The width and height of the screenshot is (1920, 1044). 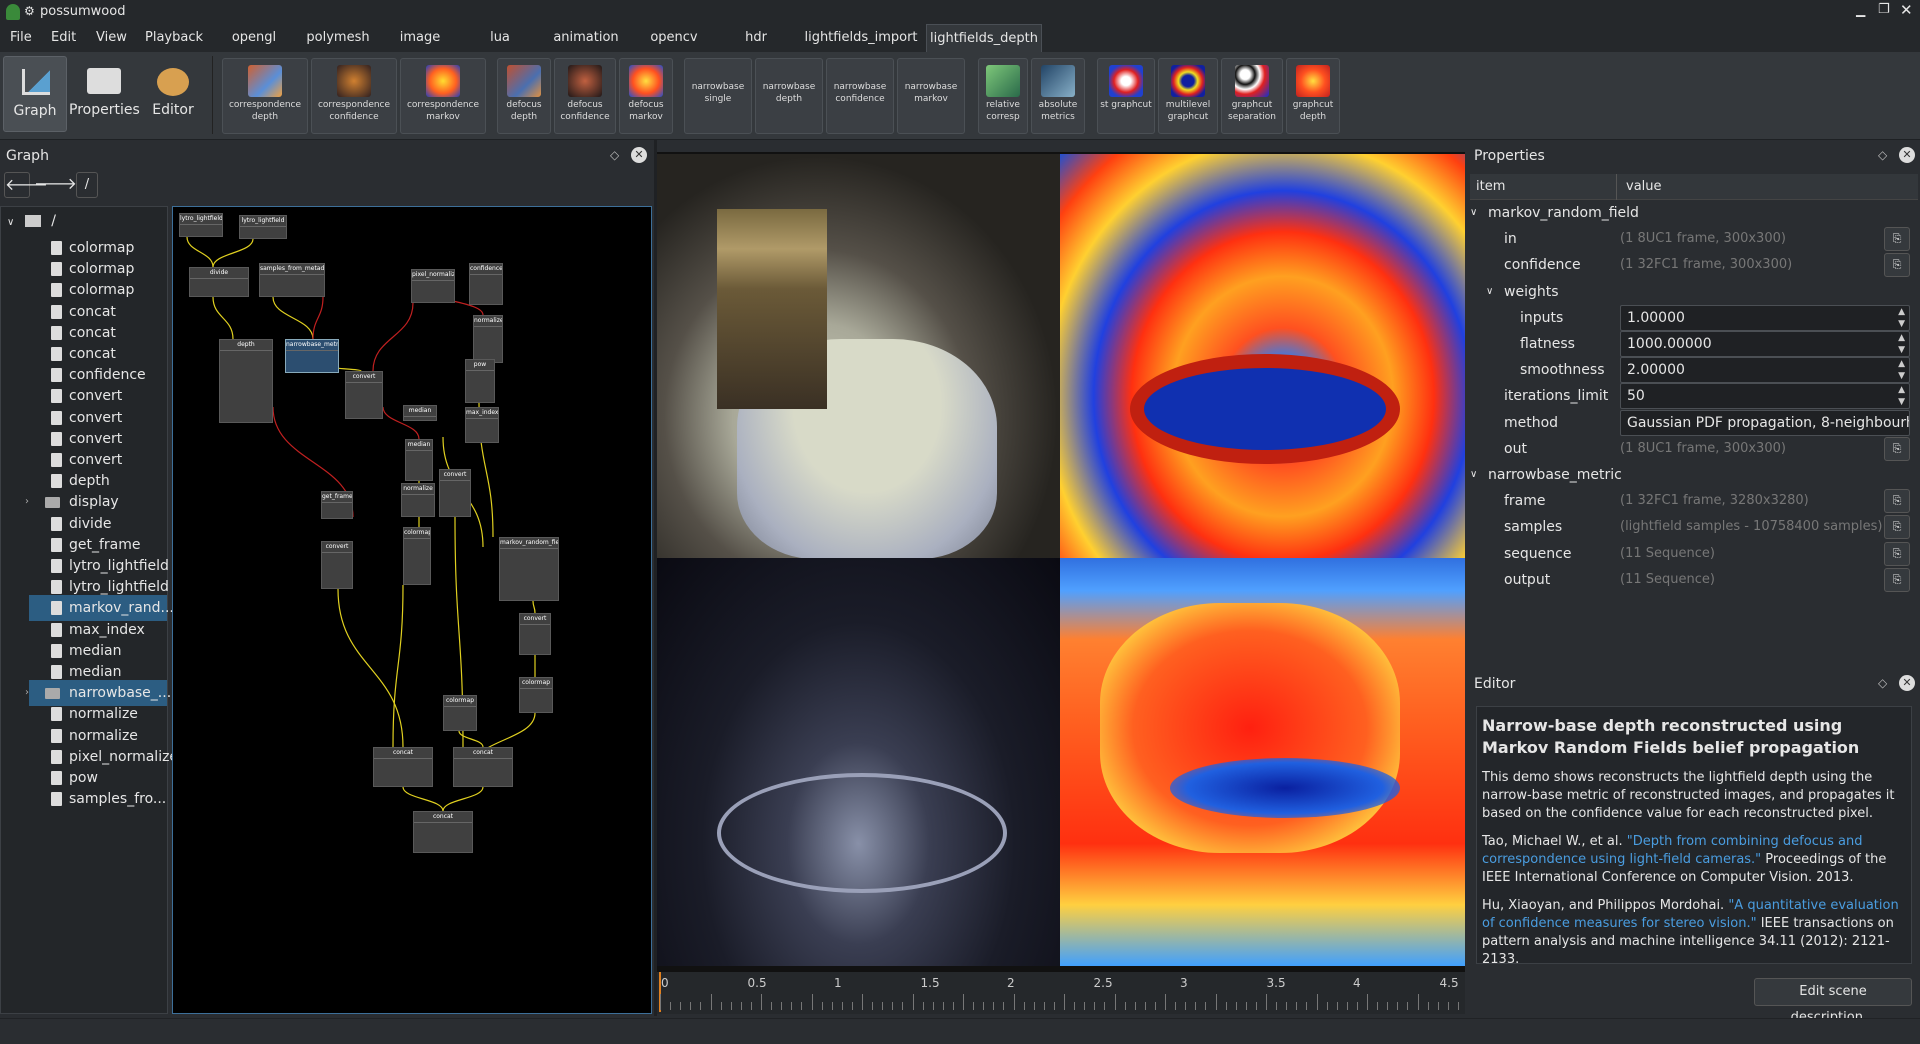 I want to click on tab-polymesh: polymesh, so click(x=338, y=38).